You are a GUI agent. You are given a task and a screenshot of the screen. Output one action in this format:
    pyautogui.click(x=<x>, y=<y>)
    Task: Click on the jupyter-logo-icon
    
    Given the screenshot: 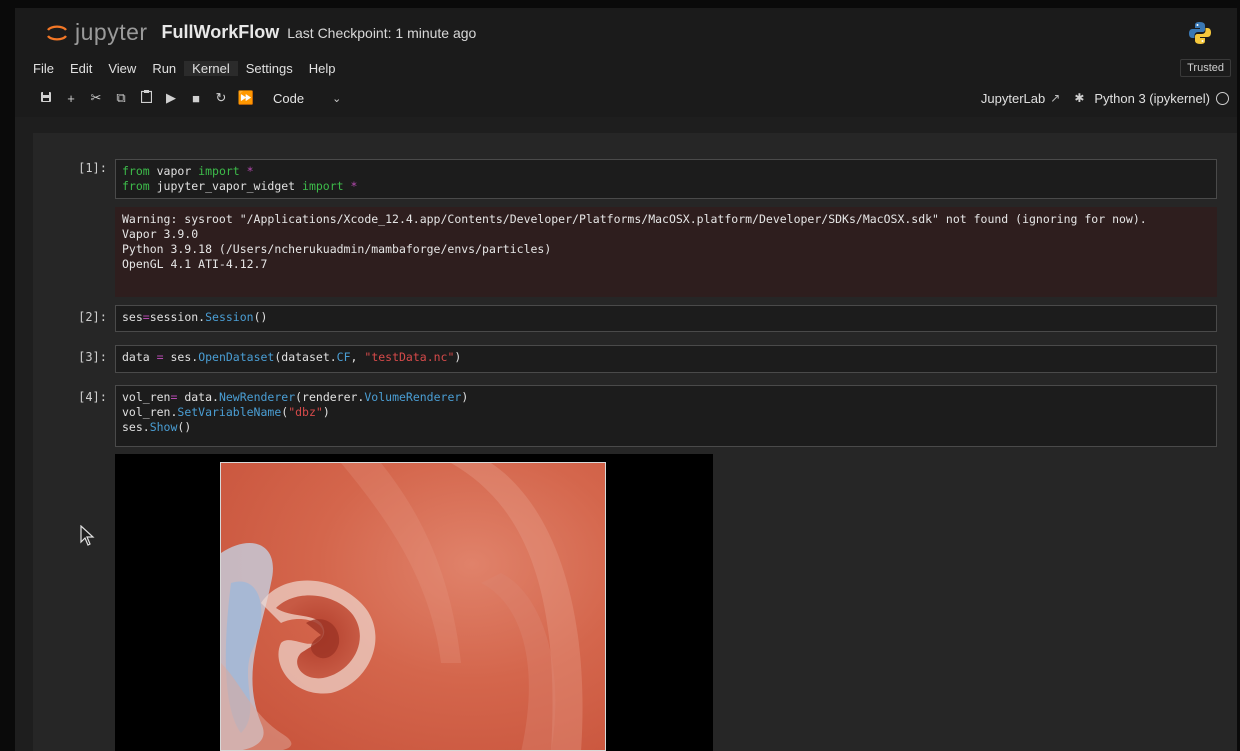 What is the action you would take?
    pyautogui.click(x=57, y=32)
    